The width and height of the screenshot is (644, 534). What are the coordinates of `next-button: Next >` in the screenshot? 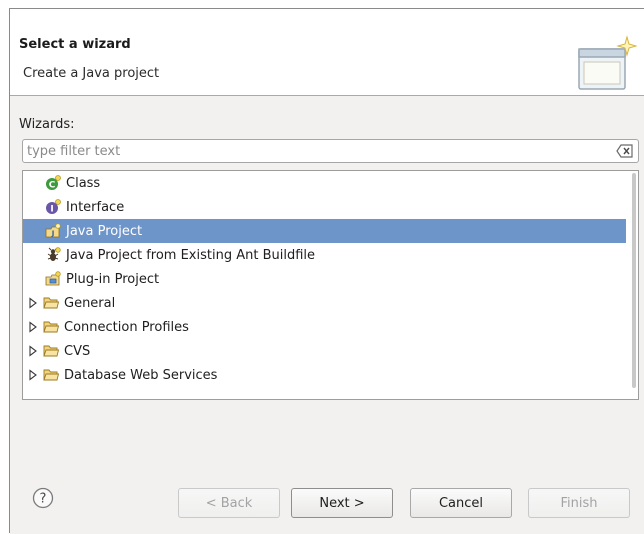 It's located at (342, 503).